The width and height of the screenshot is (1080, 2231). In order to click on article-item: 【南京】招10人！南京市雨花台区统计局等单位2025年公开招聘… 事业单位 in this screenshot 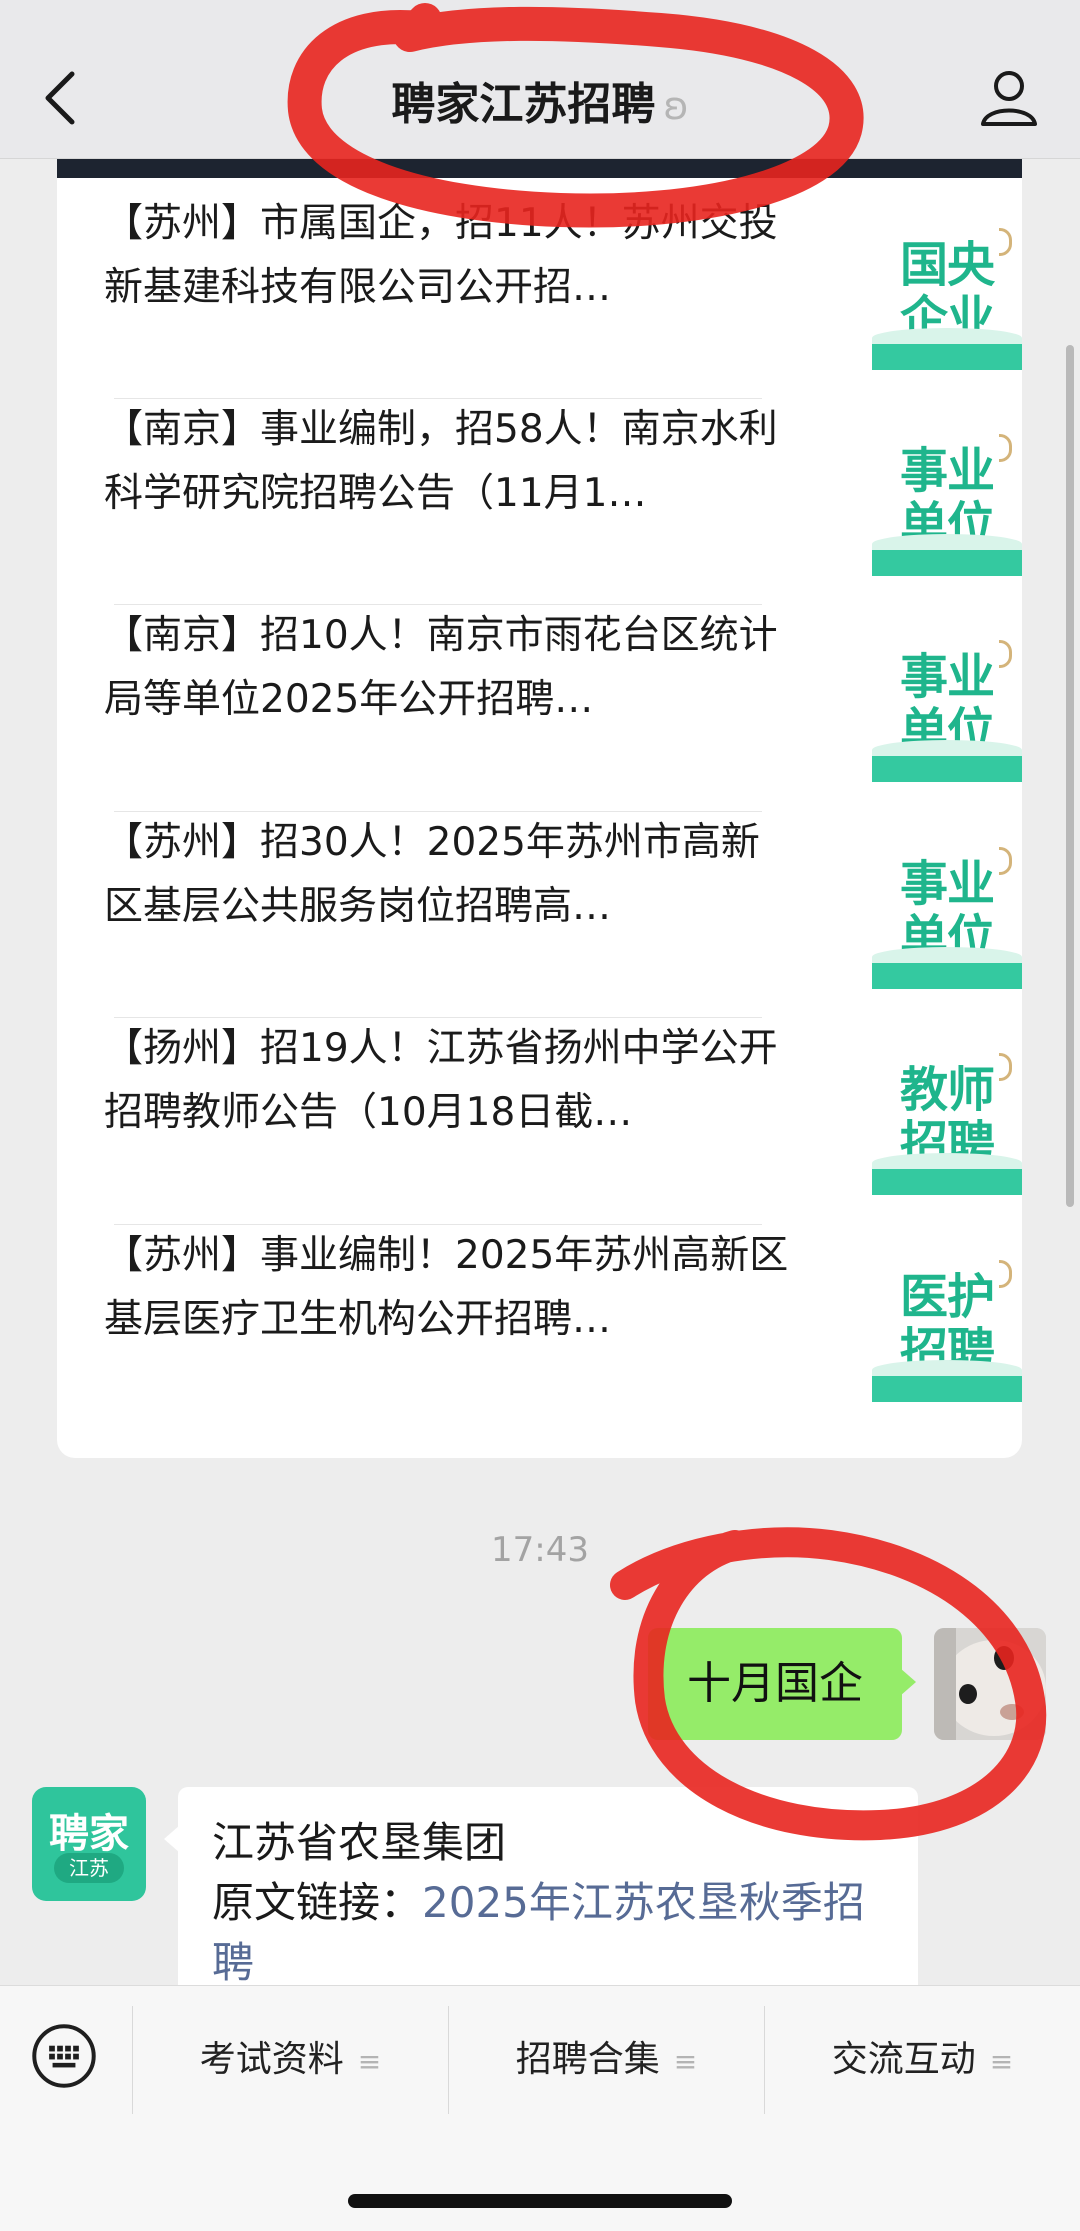, I will do `click(563, 676)`.